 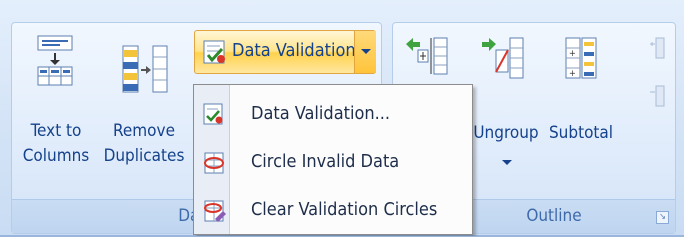 I want to click on clear-validation-circles-icon, so click(x=215, y=211).